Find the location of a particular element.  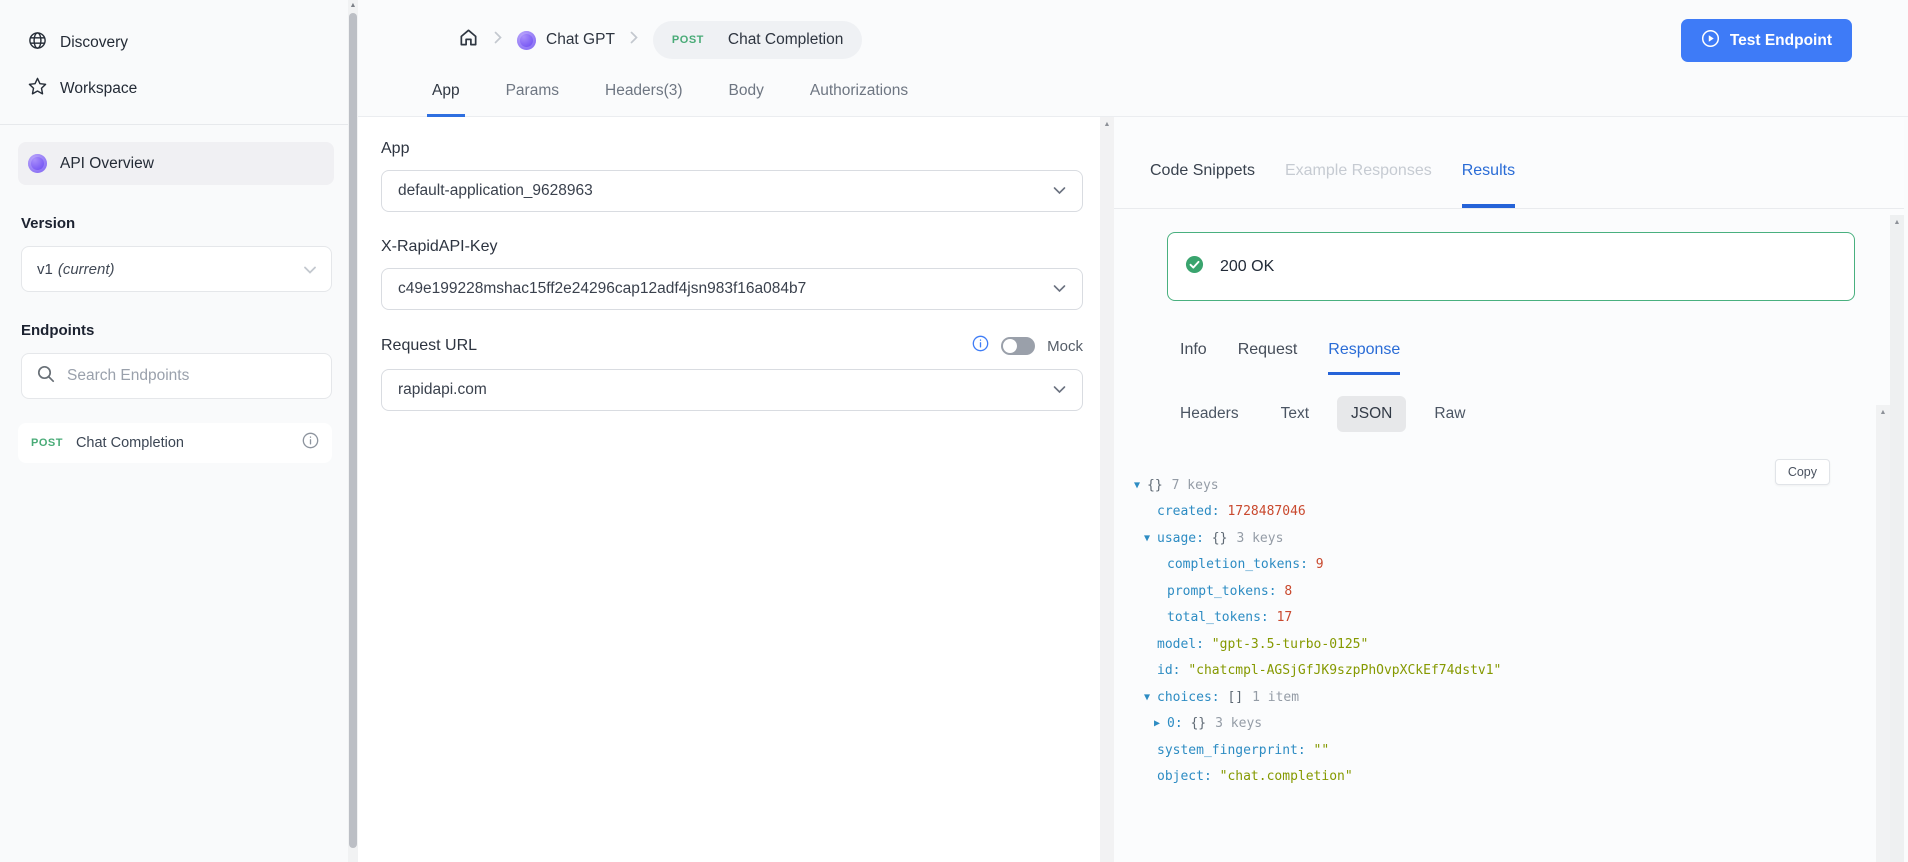

search-placeholder: Search Endpoints is located at coordinates (128, 375).